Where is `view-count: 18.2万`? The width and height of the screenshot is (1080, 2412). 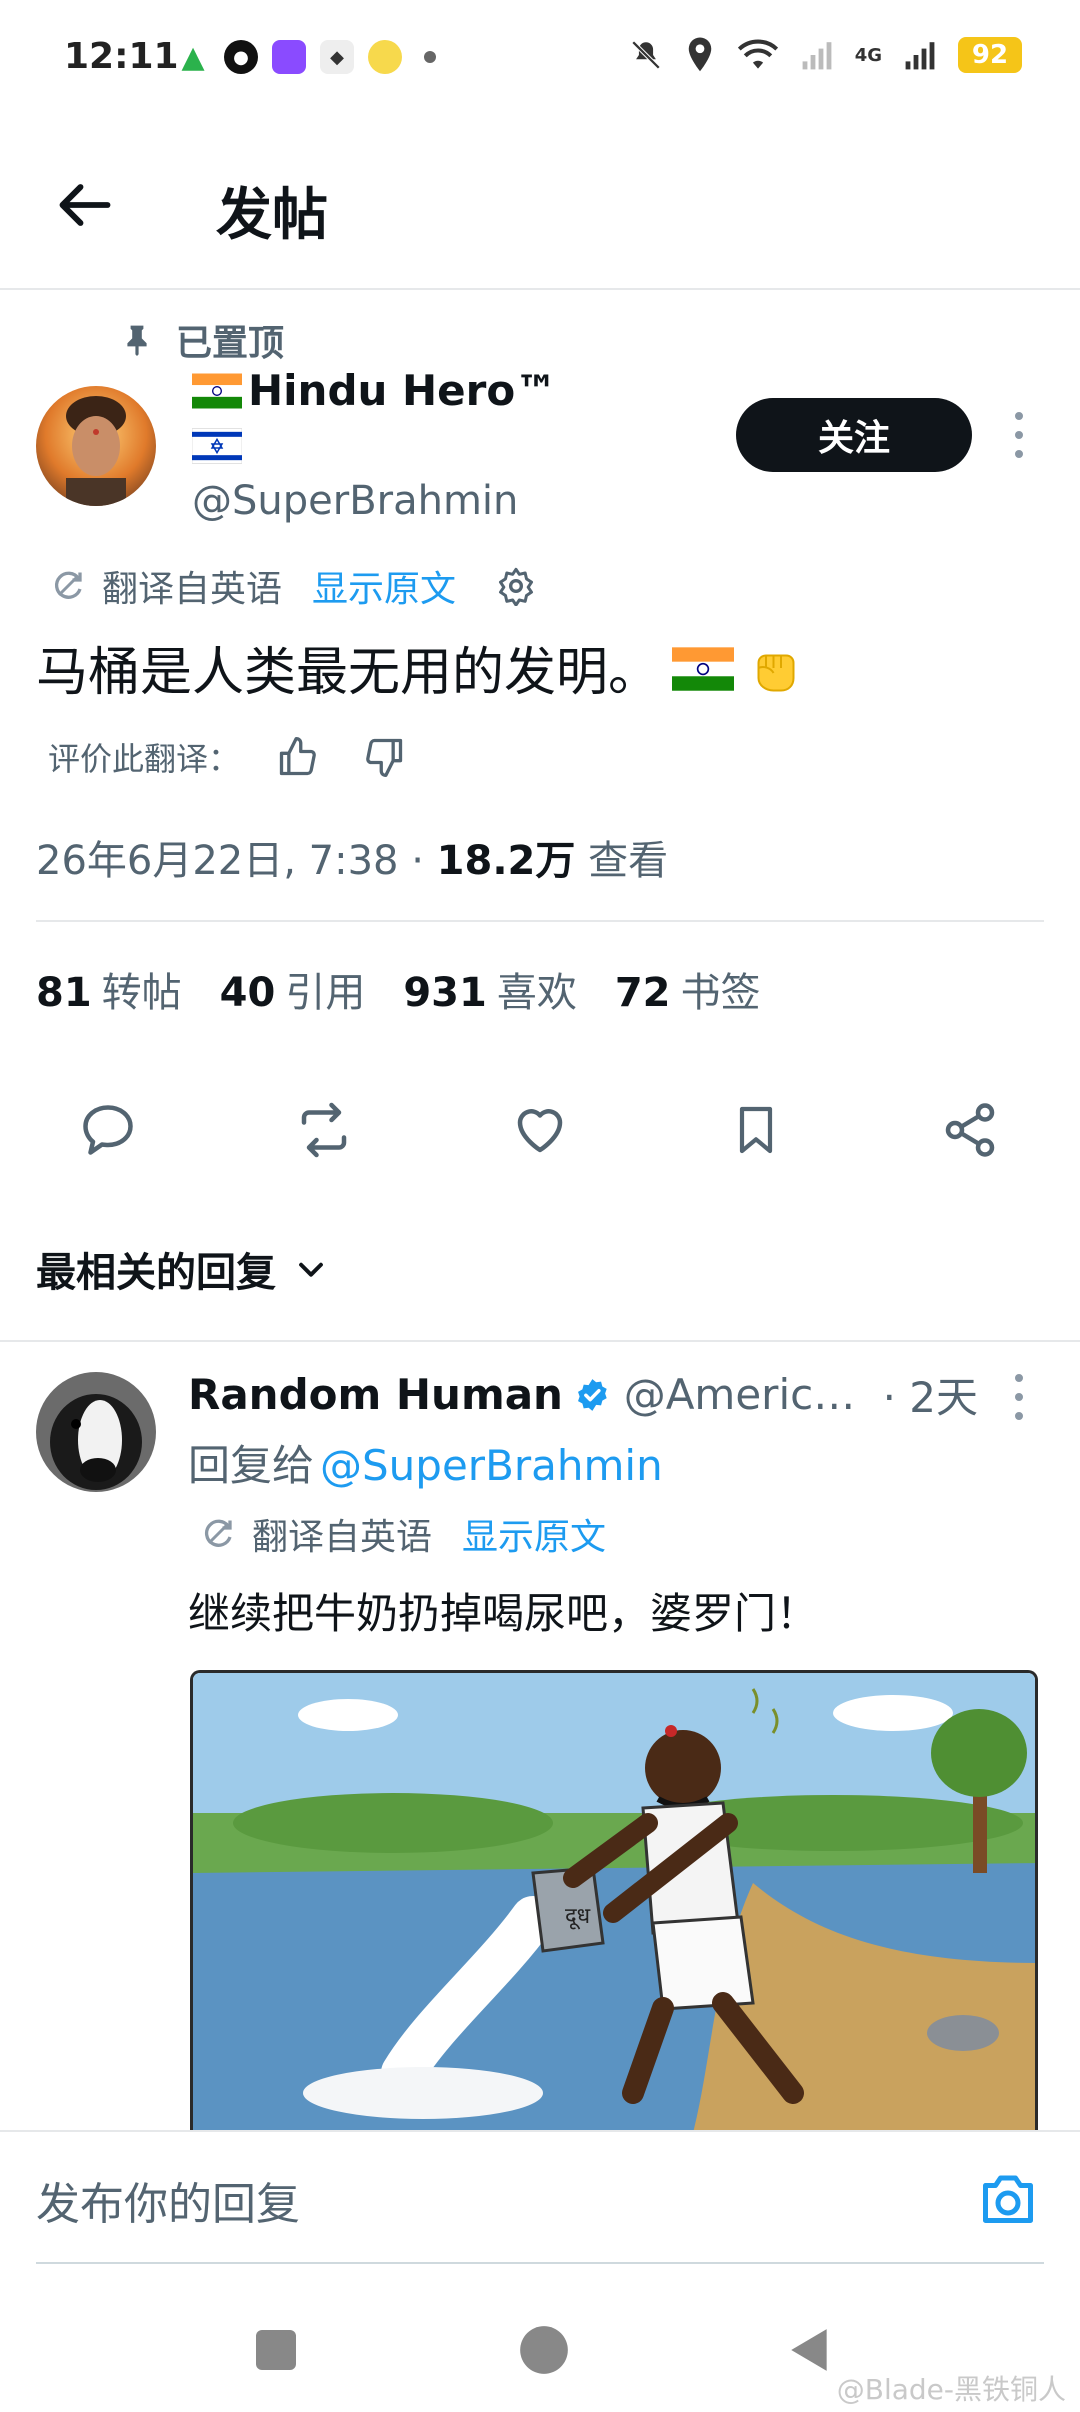
view-count: 18.2万 is located at coordinates (506, 861).